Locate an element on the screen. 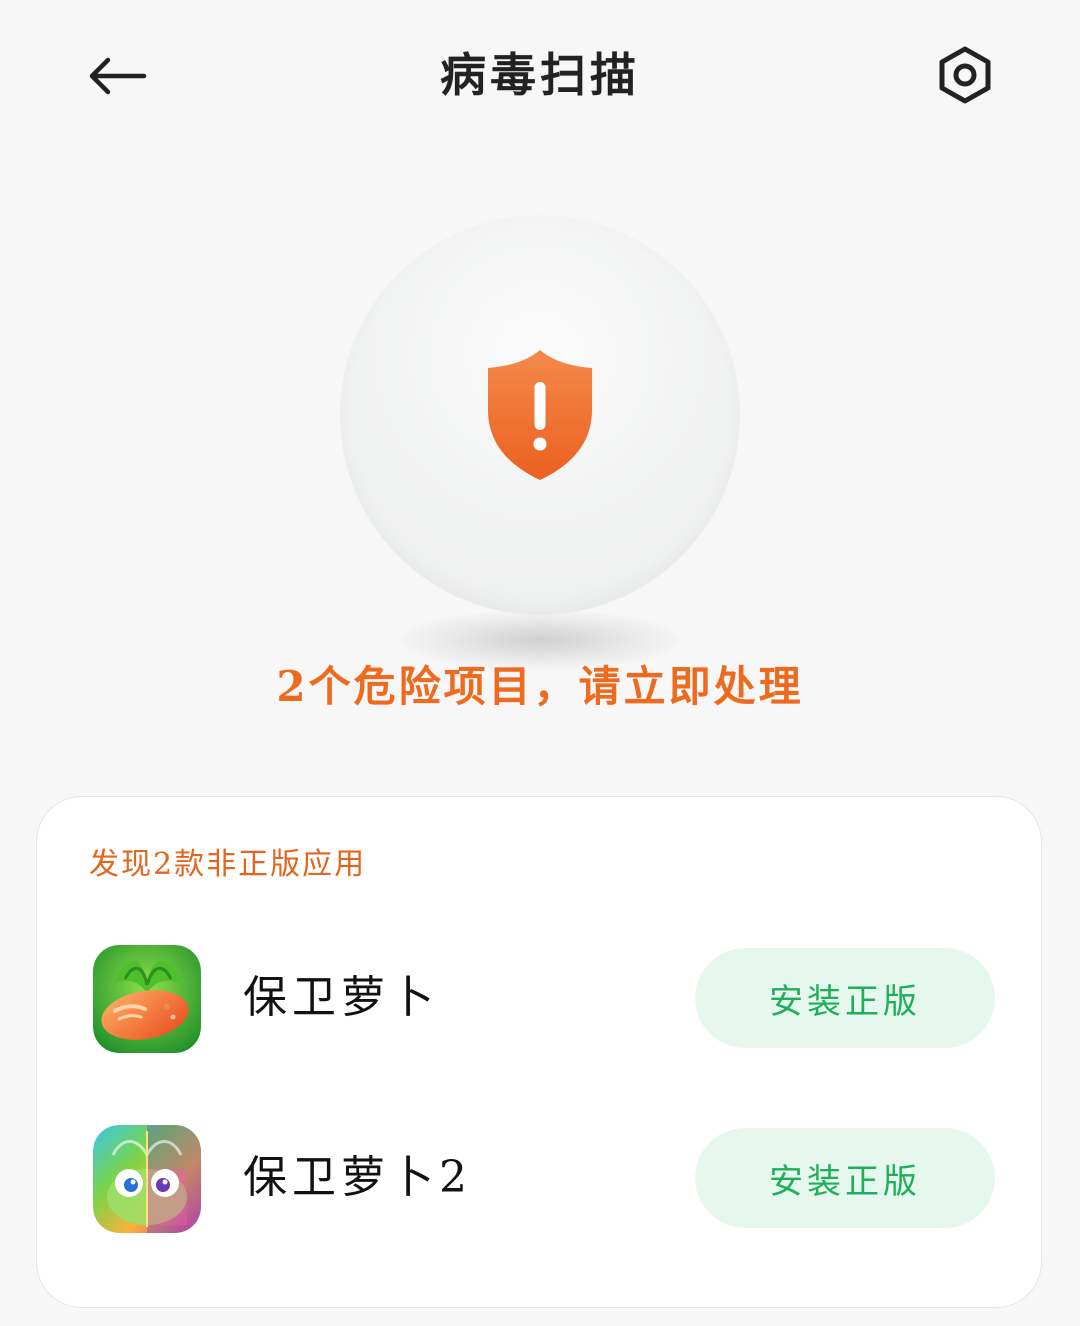 The width and height of the screenshot is (1080, 1326). carrot-game-icon is located at coordinates (147, 999).